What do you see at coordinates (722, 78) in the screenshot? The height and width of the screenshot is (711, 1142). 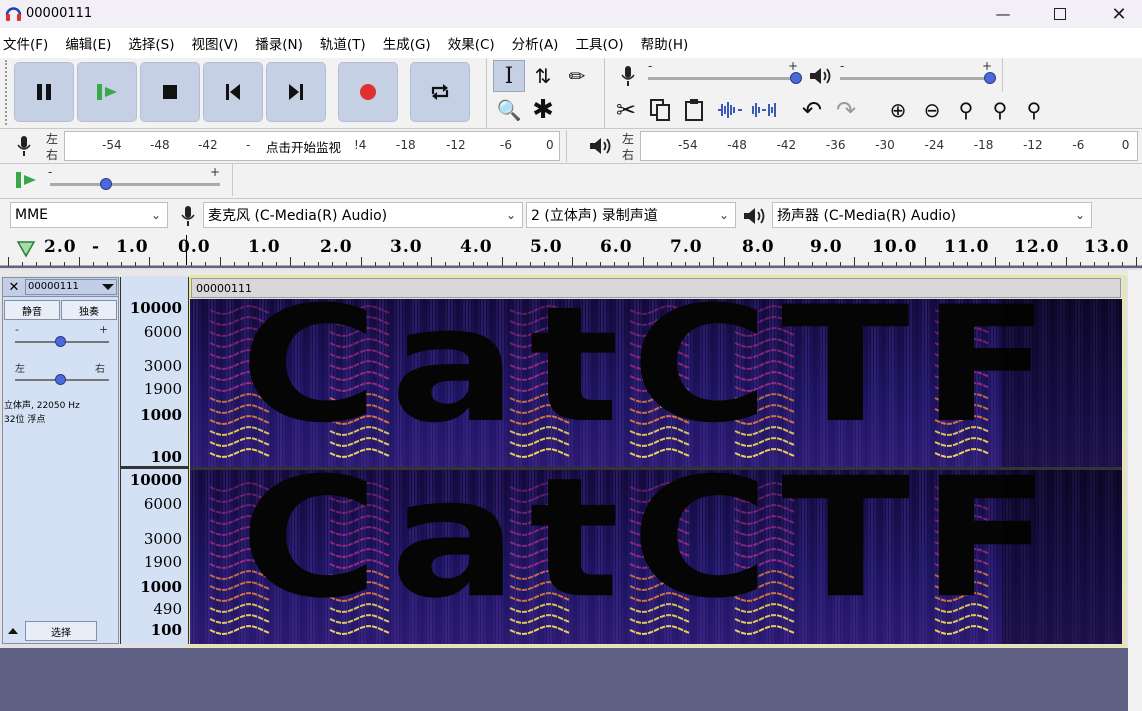 I see `record-volume-slider` at bounding box center [722, 78].